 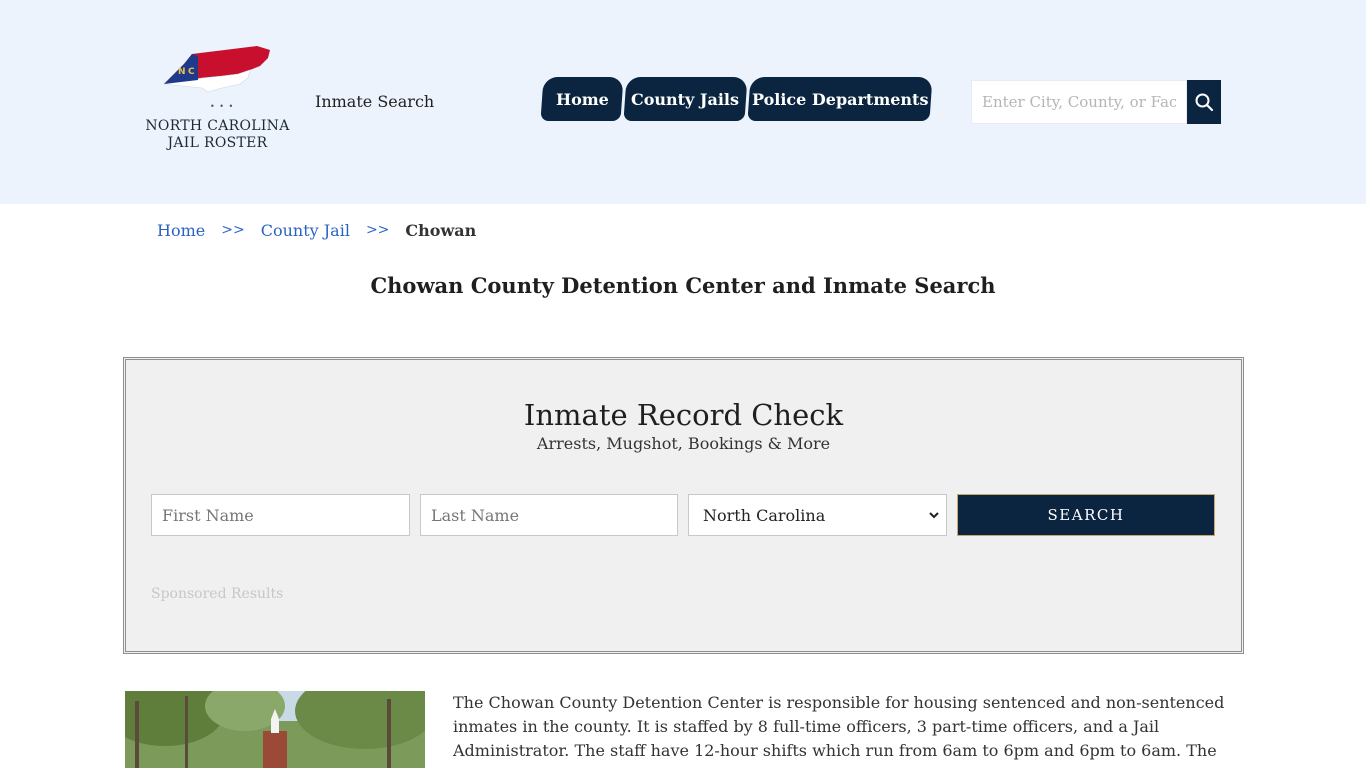 I want to click on nav-tab-home-label: Home, so click(x=582, y=99).